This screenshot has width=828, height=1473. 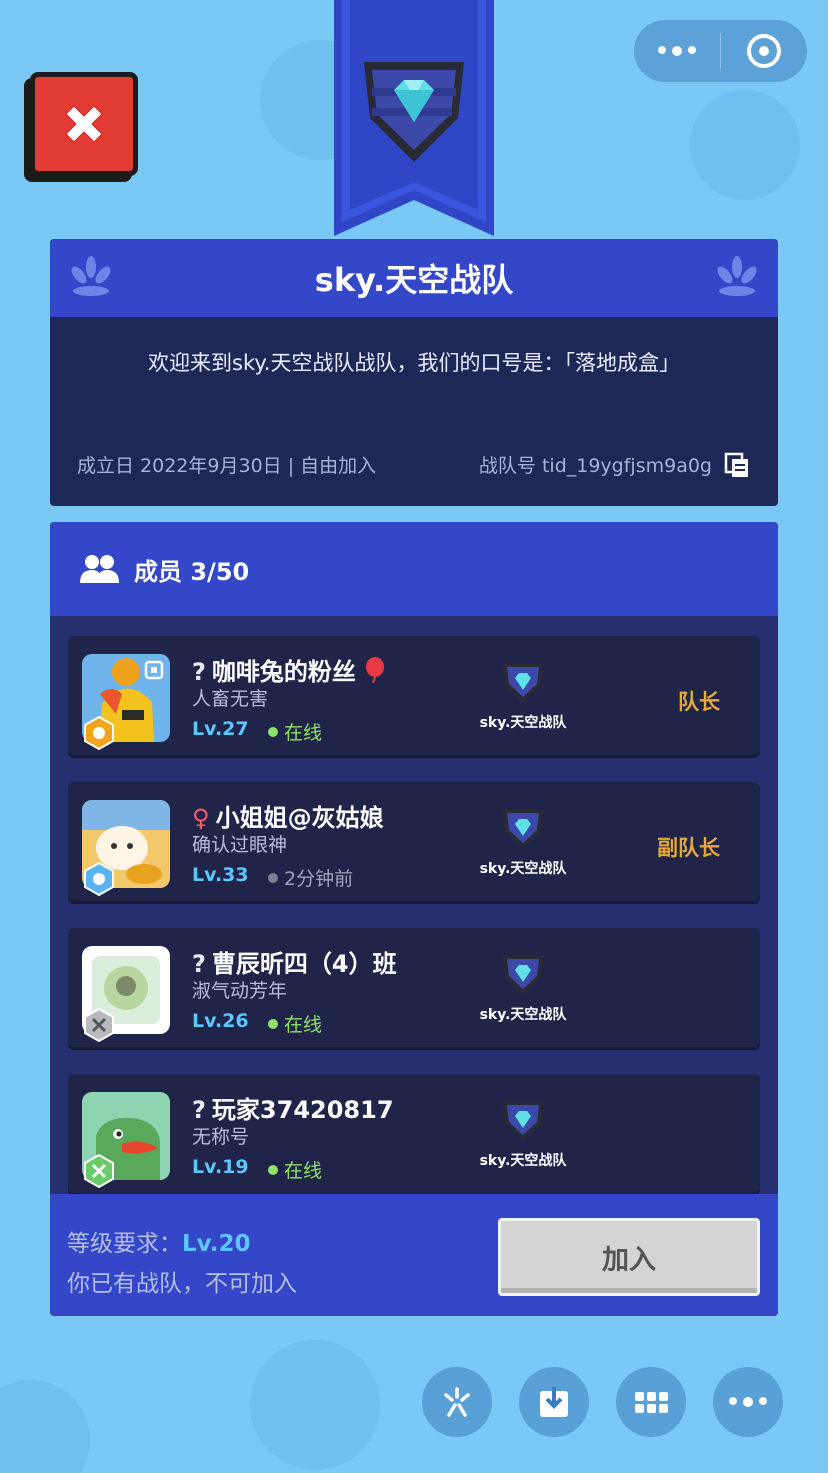 What do you see at coordinates (273, 877) in the screenshot?
I see `offline-dot-icon` at bounding box center [273, 877].